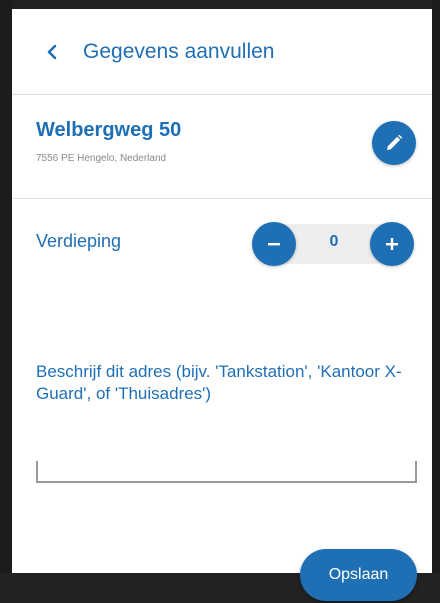  I want to click on device-frame-left, so click(6, 301).